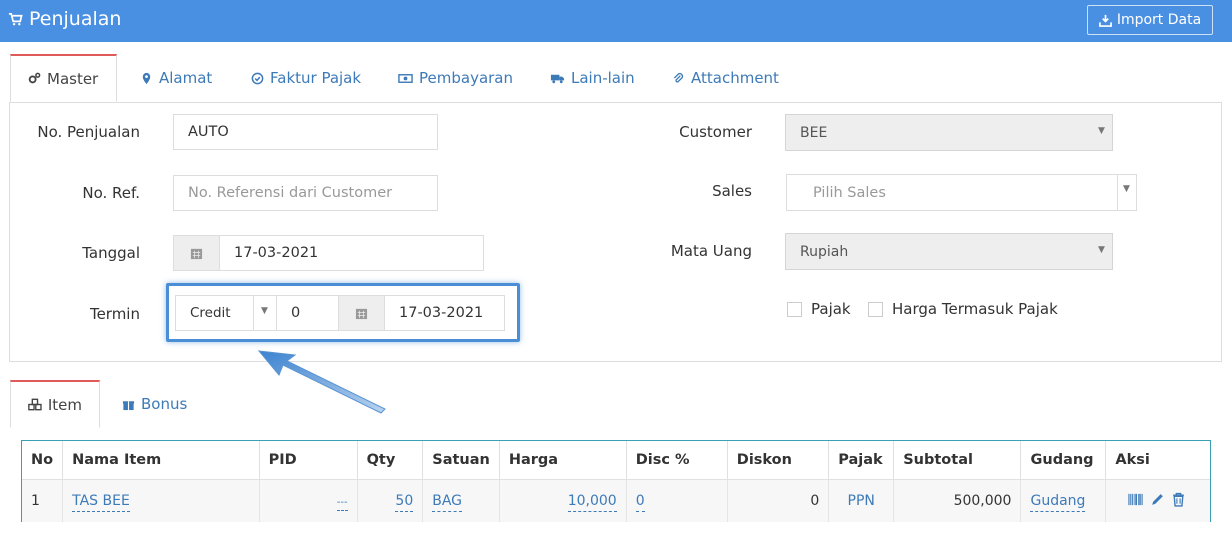  I want to click on termin-label: Termin, so click(114, 314).